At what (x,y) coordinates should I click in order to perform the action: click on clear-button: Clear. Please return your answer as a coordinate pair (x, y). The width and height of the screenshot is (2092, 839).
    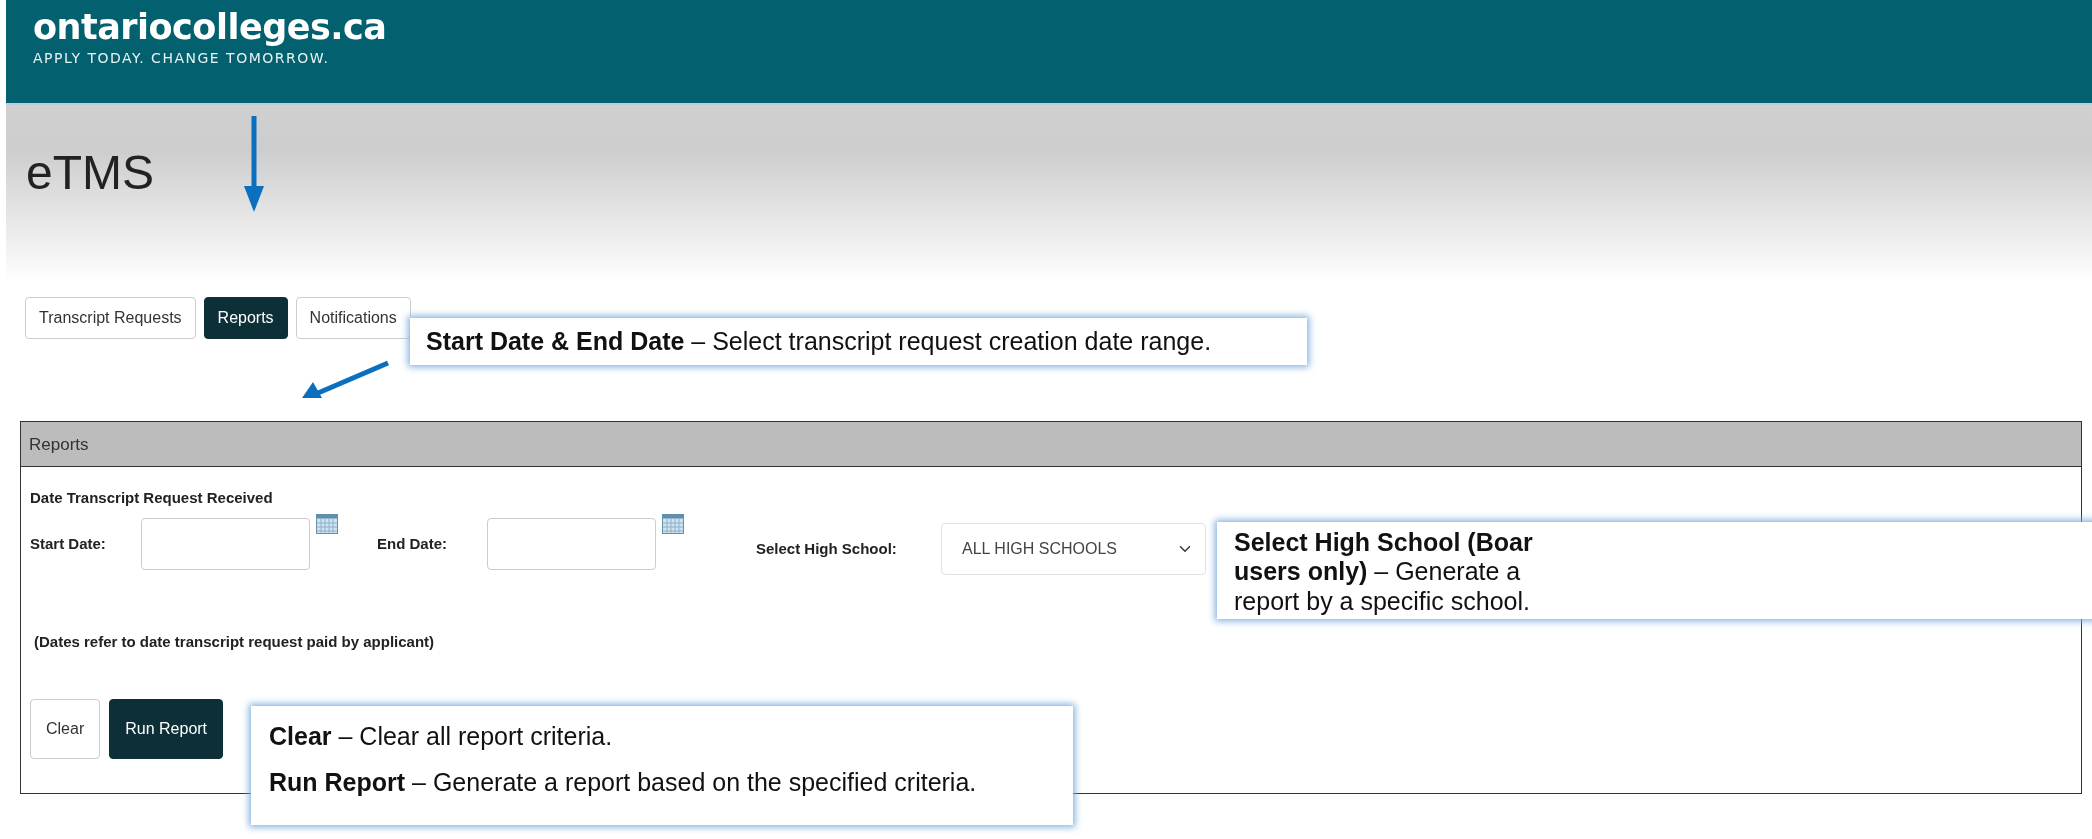
    Looking at the image, I should click on (65, 729).